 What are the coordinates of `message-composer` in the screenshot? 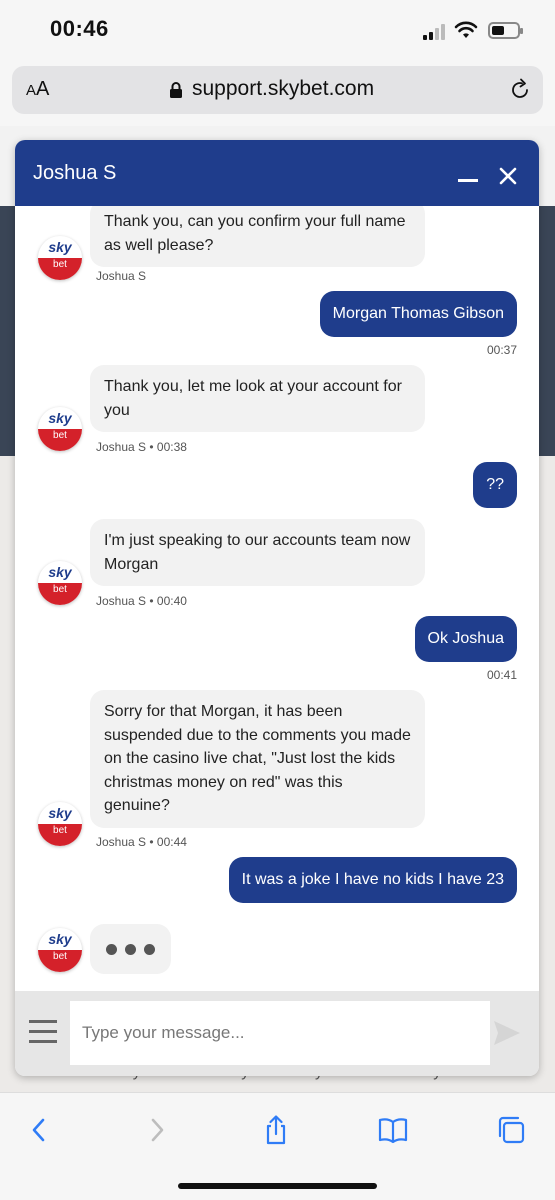 It's located at (277, 1033).